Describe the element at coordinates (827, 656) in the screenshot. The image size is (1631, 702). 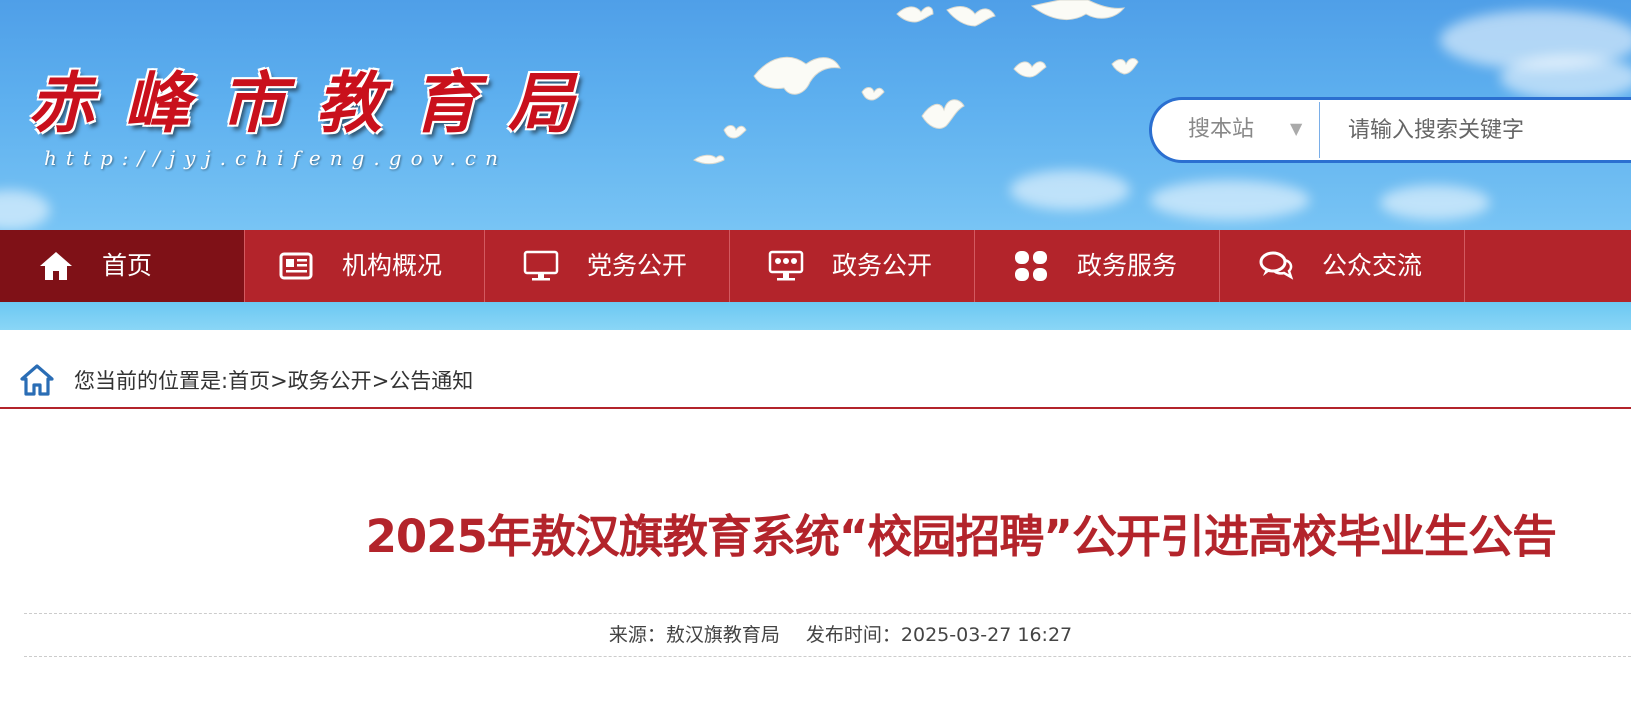
I see `meta-divider-bottom` at that location.